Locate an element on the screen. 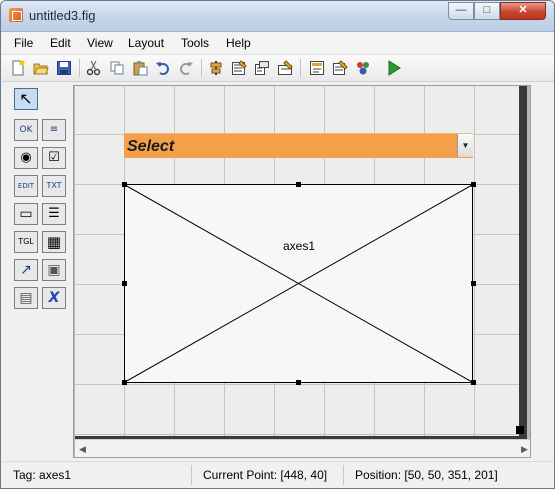 The width and height of the screenshot is (555, 489). check-box-icon: ☑ is located at coordinates (54, 157).